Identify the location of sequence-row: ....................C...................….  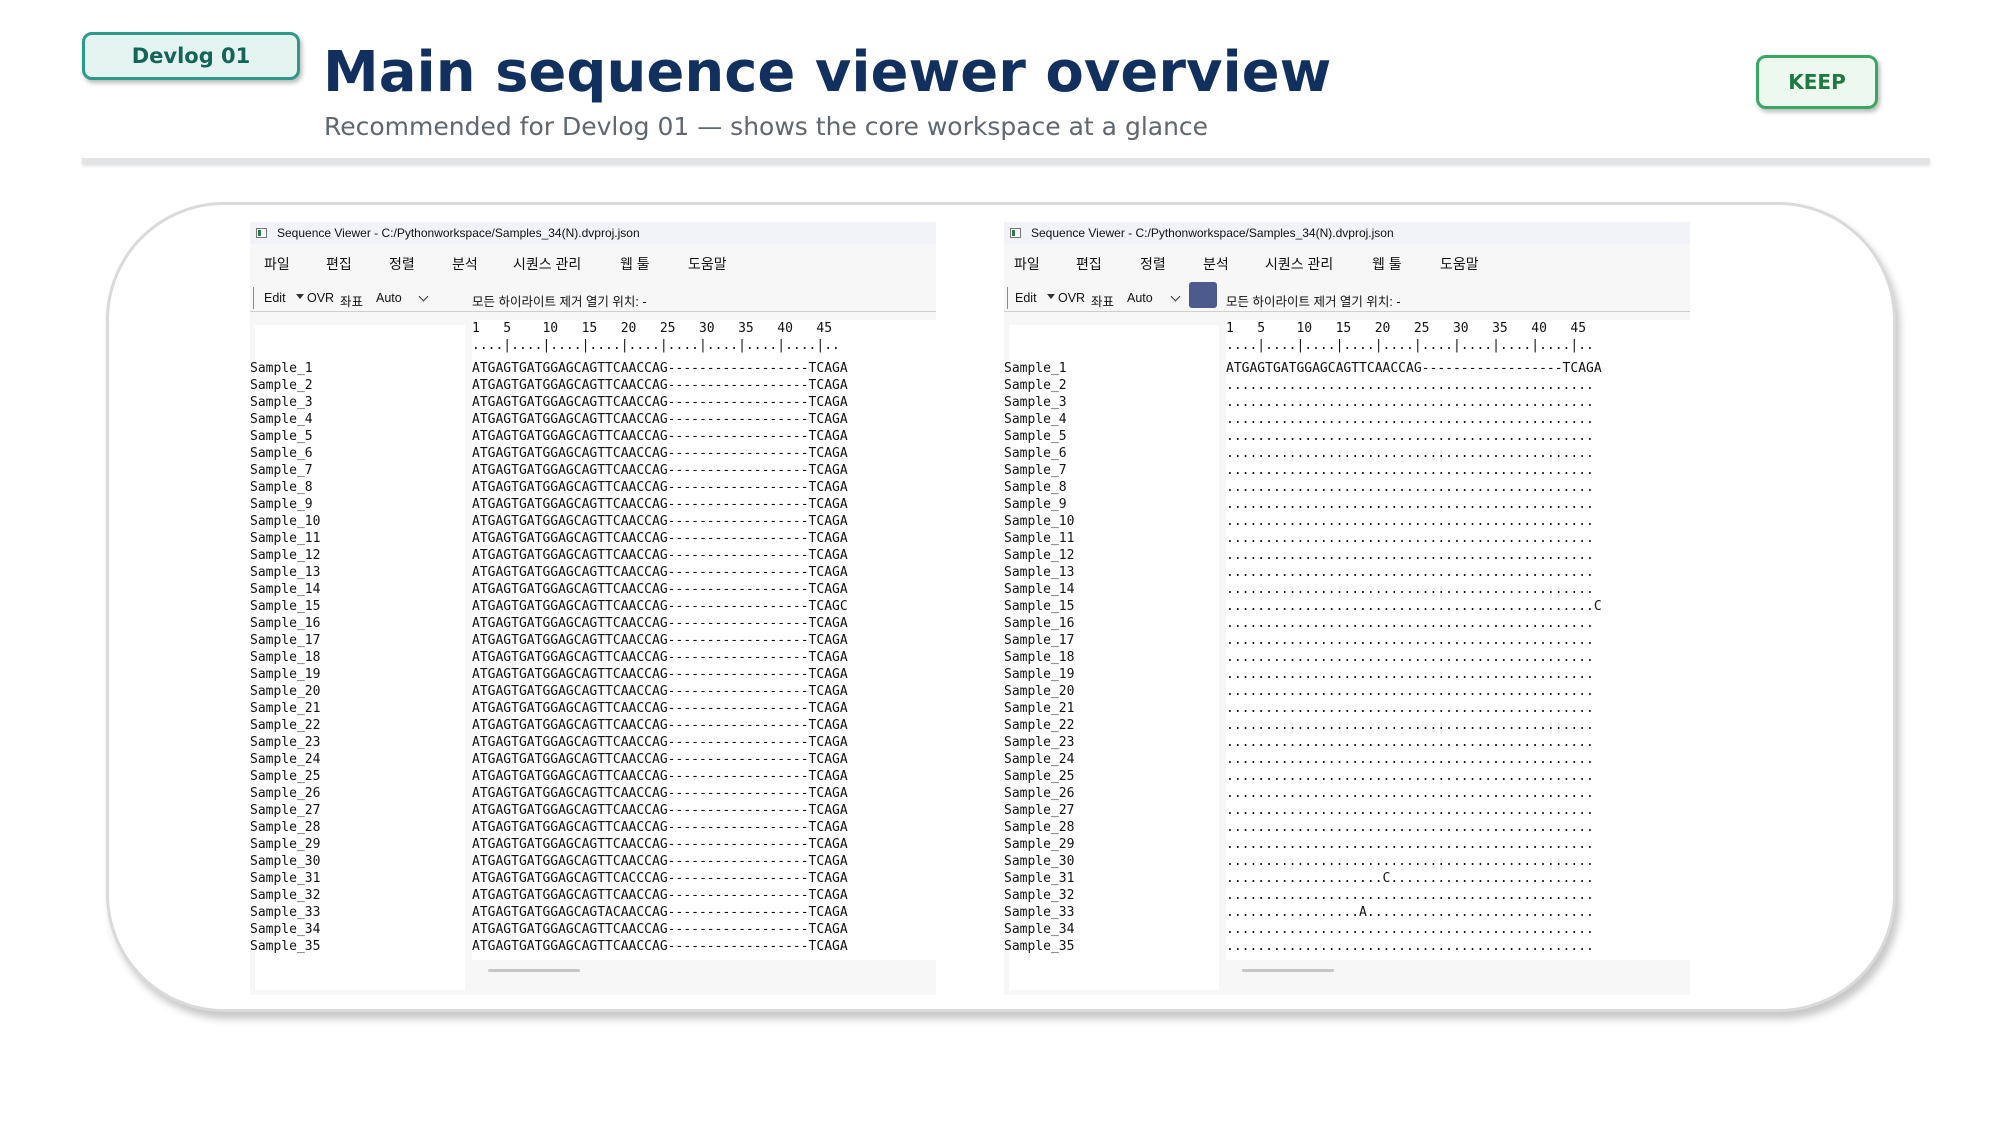
(1414, 878).